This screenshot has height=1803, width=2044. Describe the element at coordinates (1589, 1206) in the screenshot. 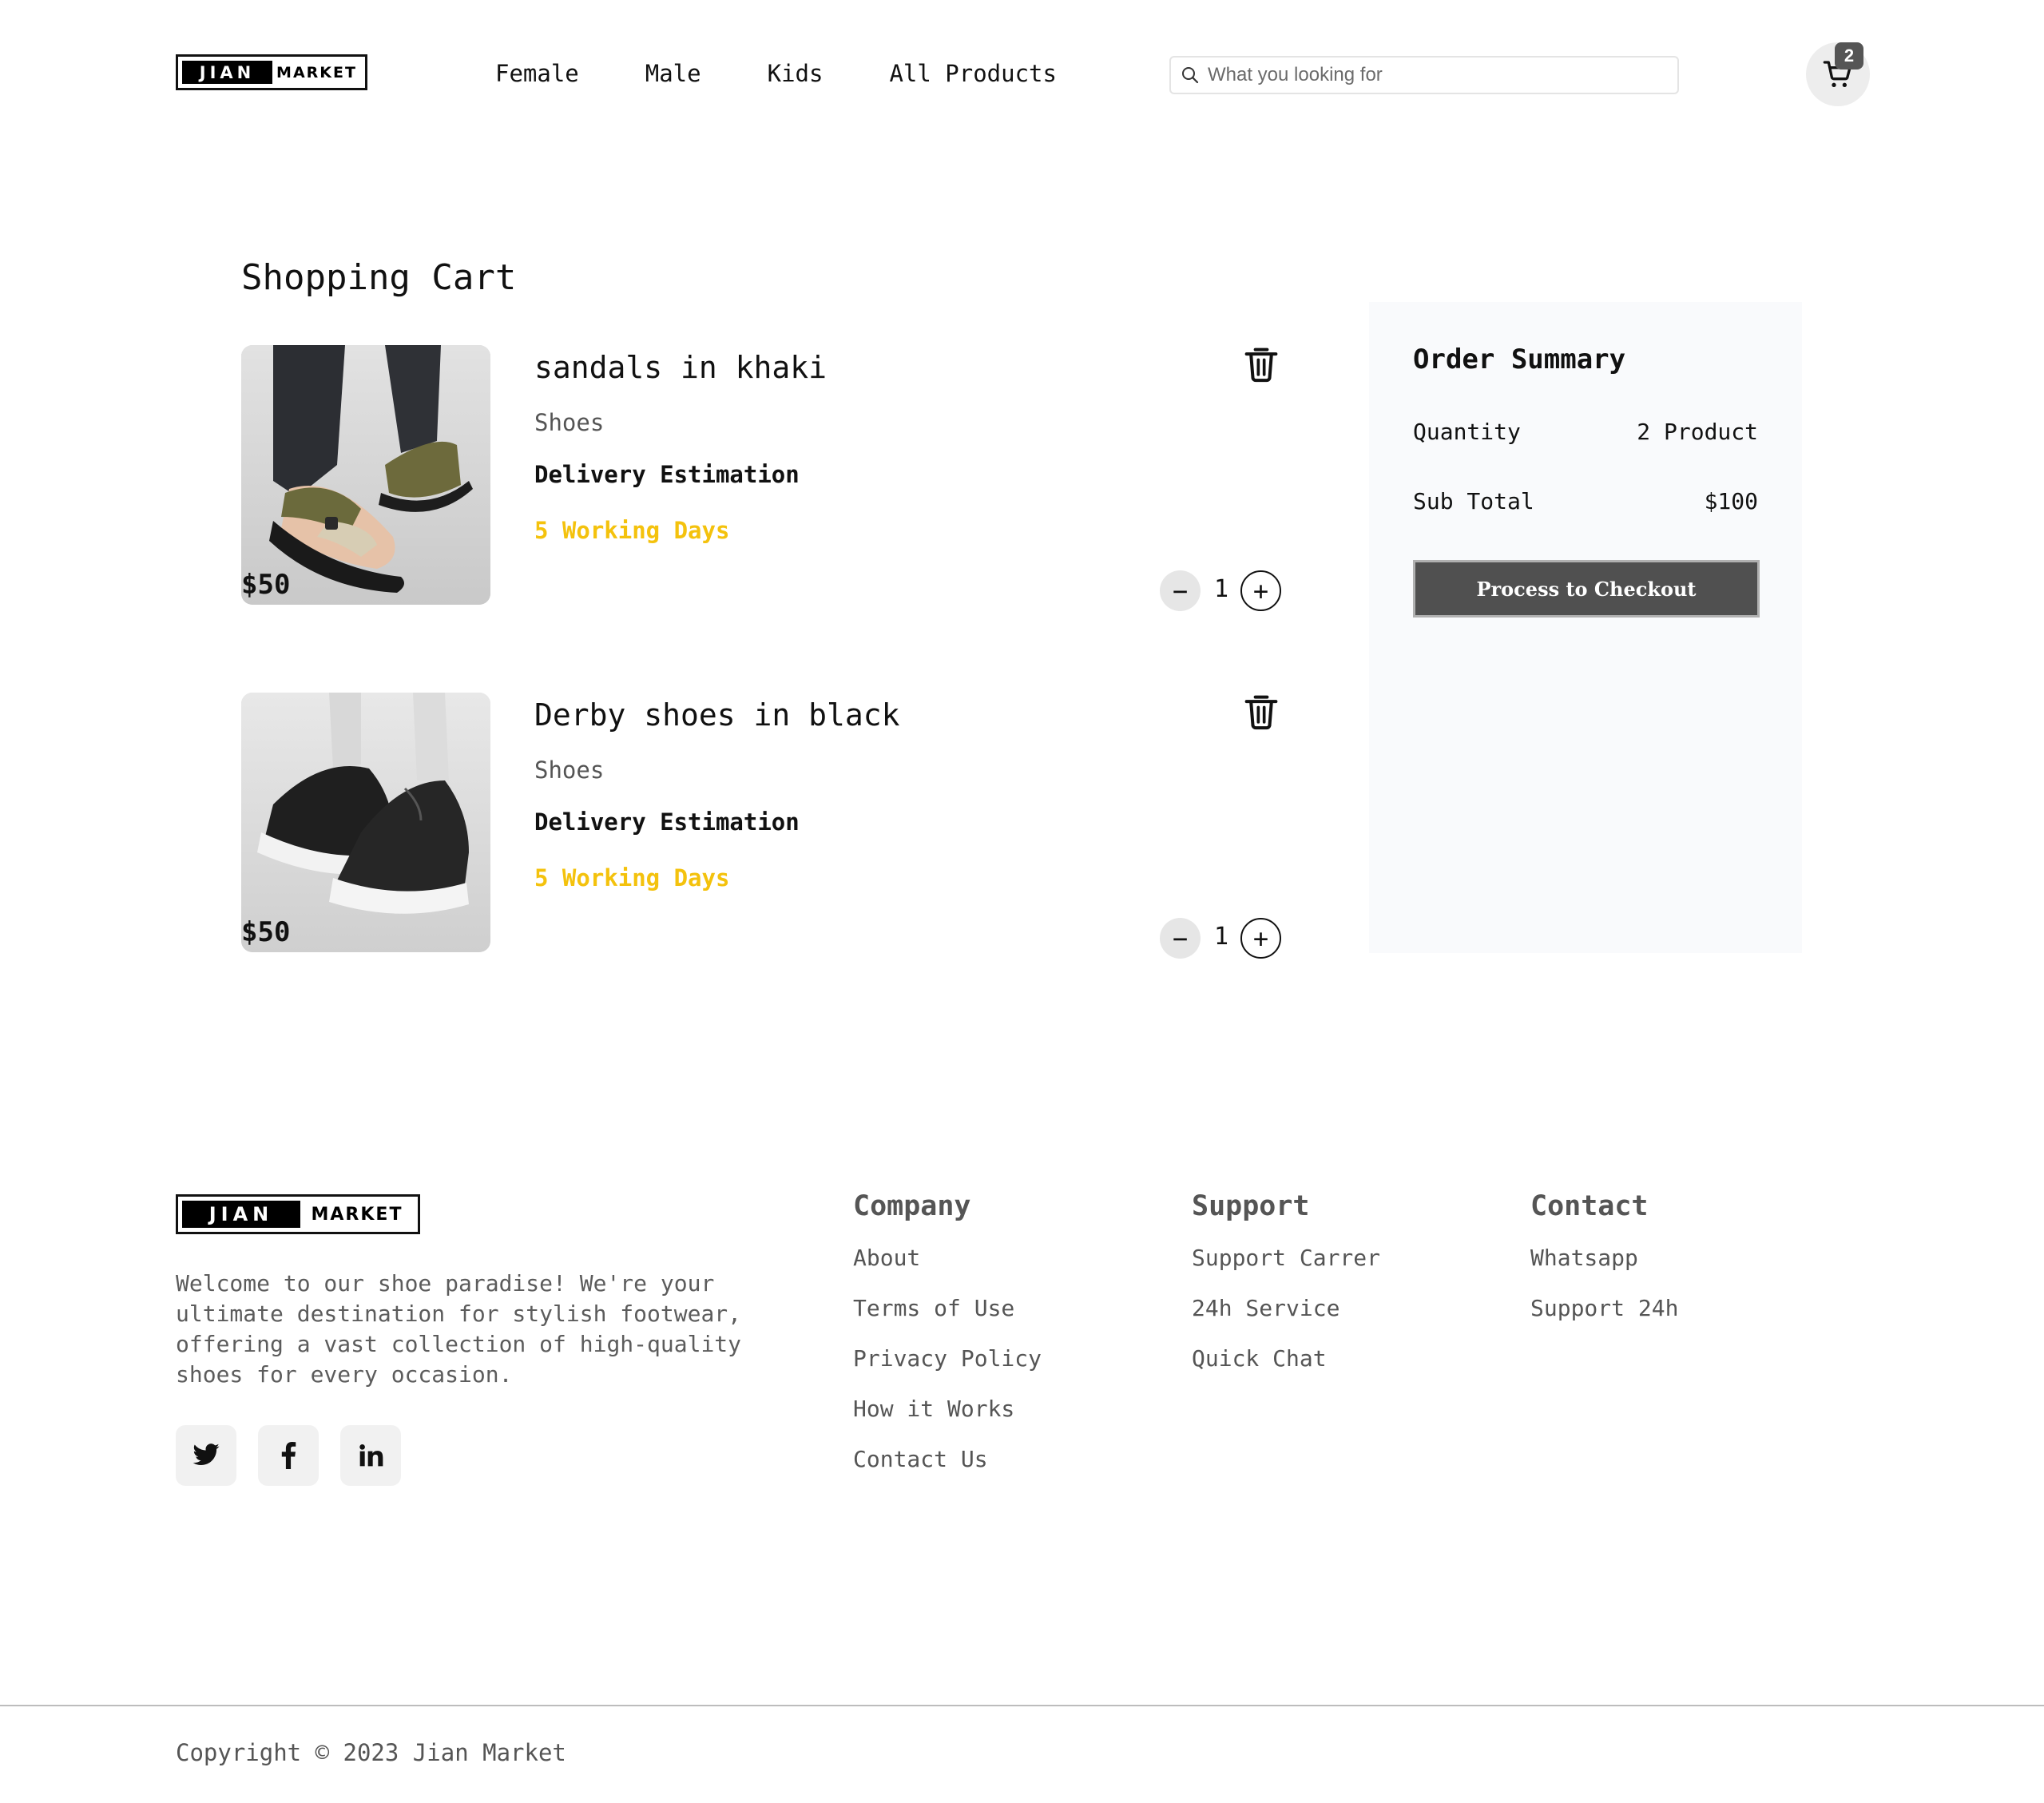

I see `footer-heading: Contact` at that location.